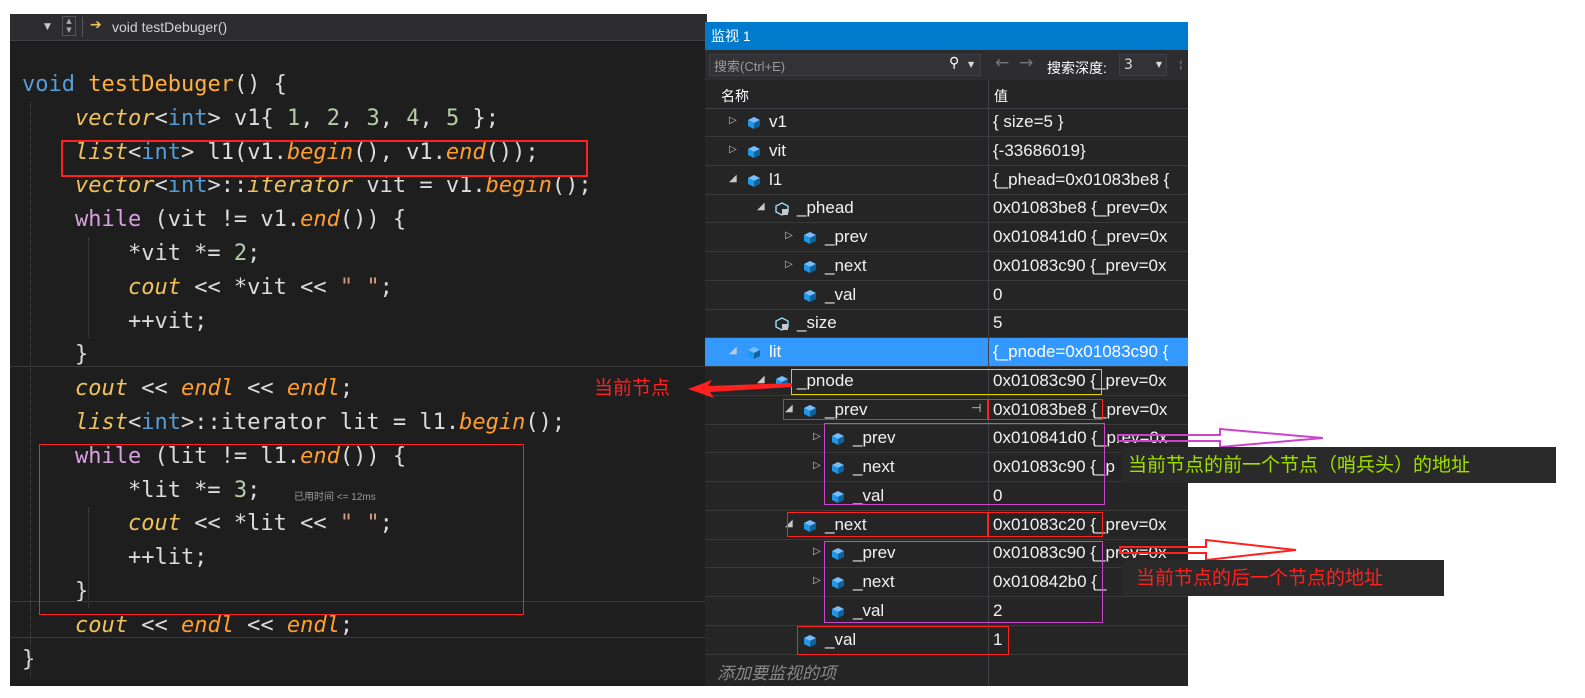 Image resolution: width=1585 pixels, height=698 pixels. I want to click on function-dropdown: void testDebuger(), so click(169, 27).